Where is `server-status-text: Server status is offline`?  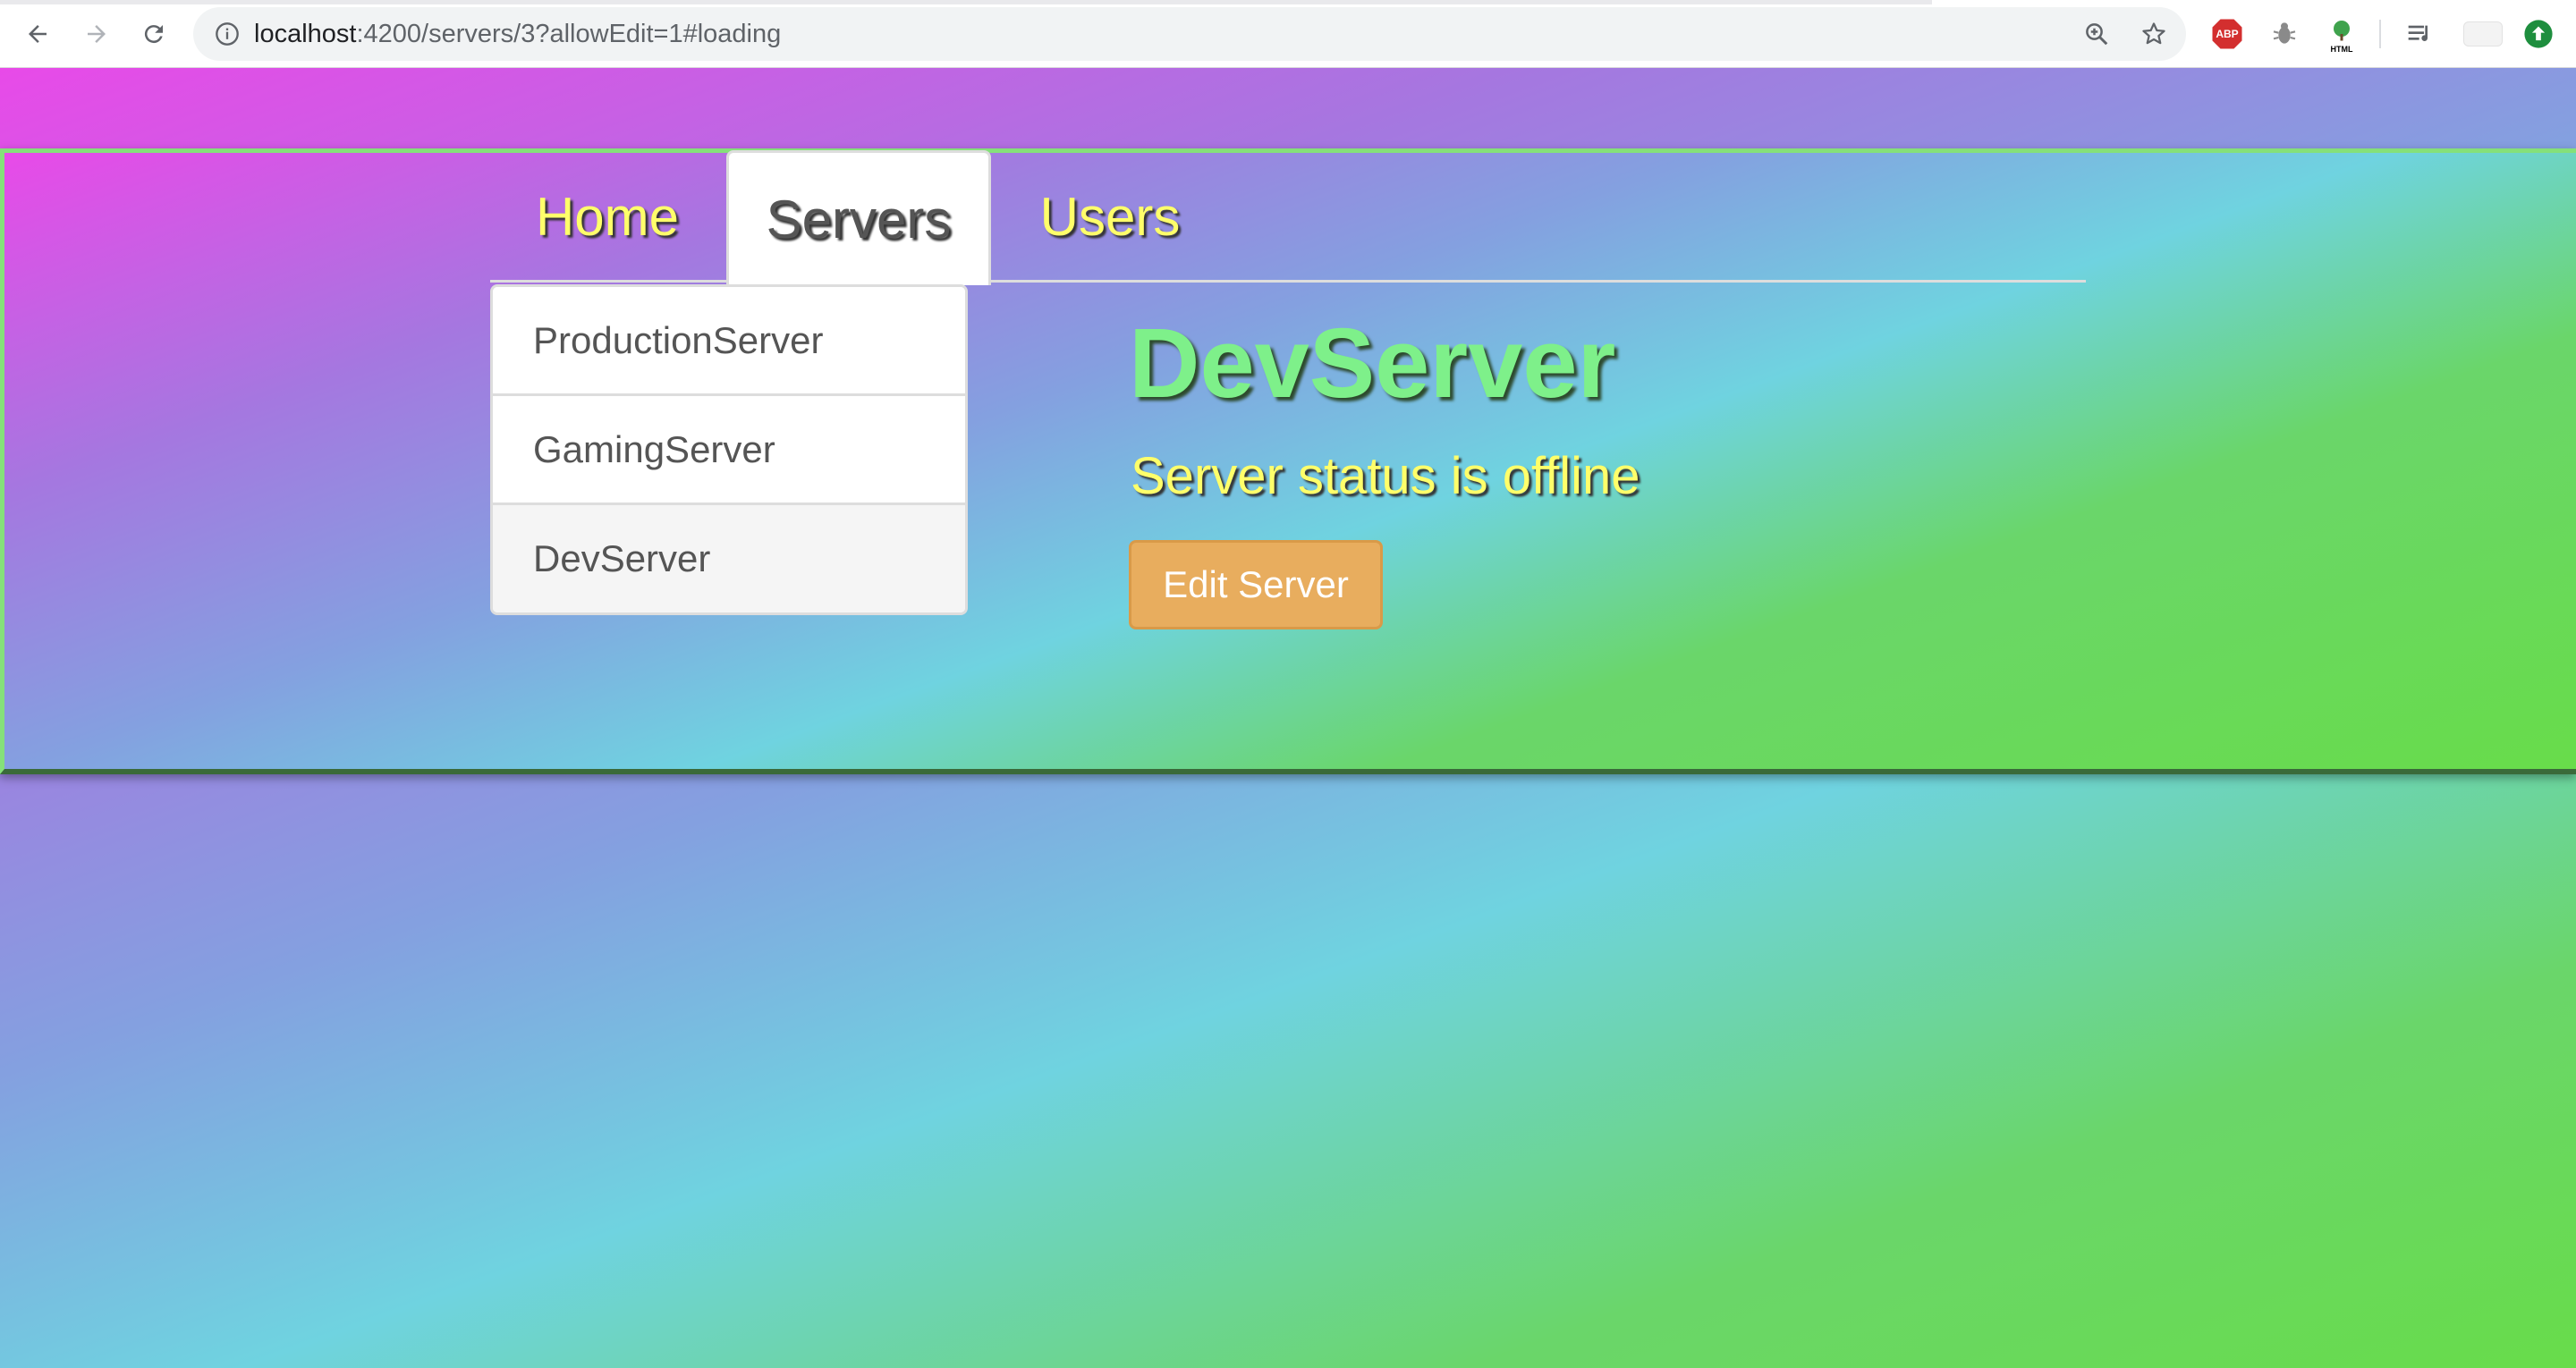 server-status-text: Server status is offline is located at coordinates (1385, 476).